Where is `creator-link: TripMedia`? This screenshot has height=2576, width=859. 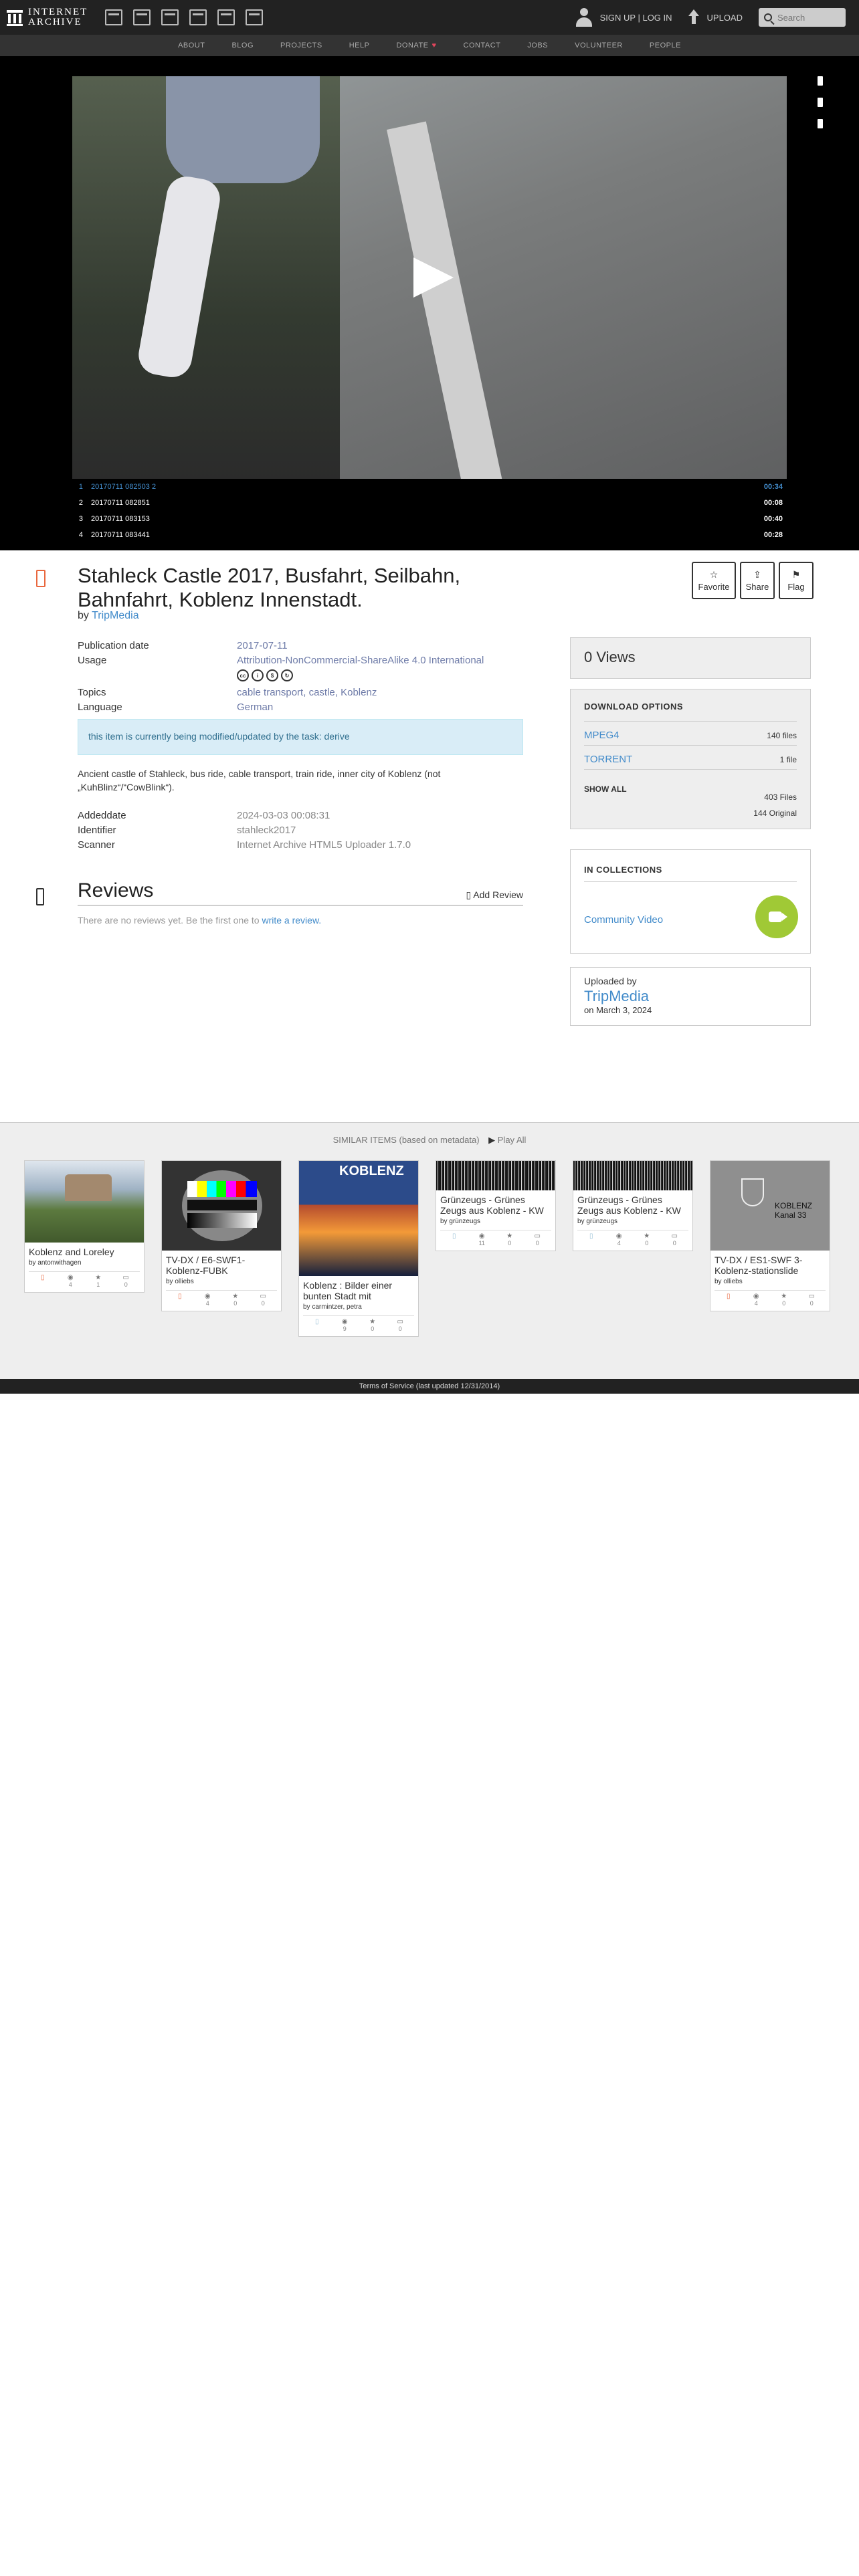
creator-link: TripMedia is located at coordinates (116, 615).